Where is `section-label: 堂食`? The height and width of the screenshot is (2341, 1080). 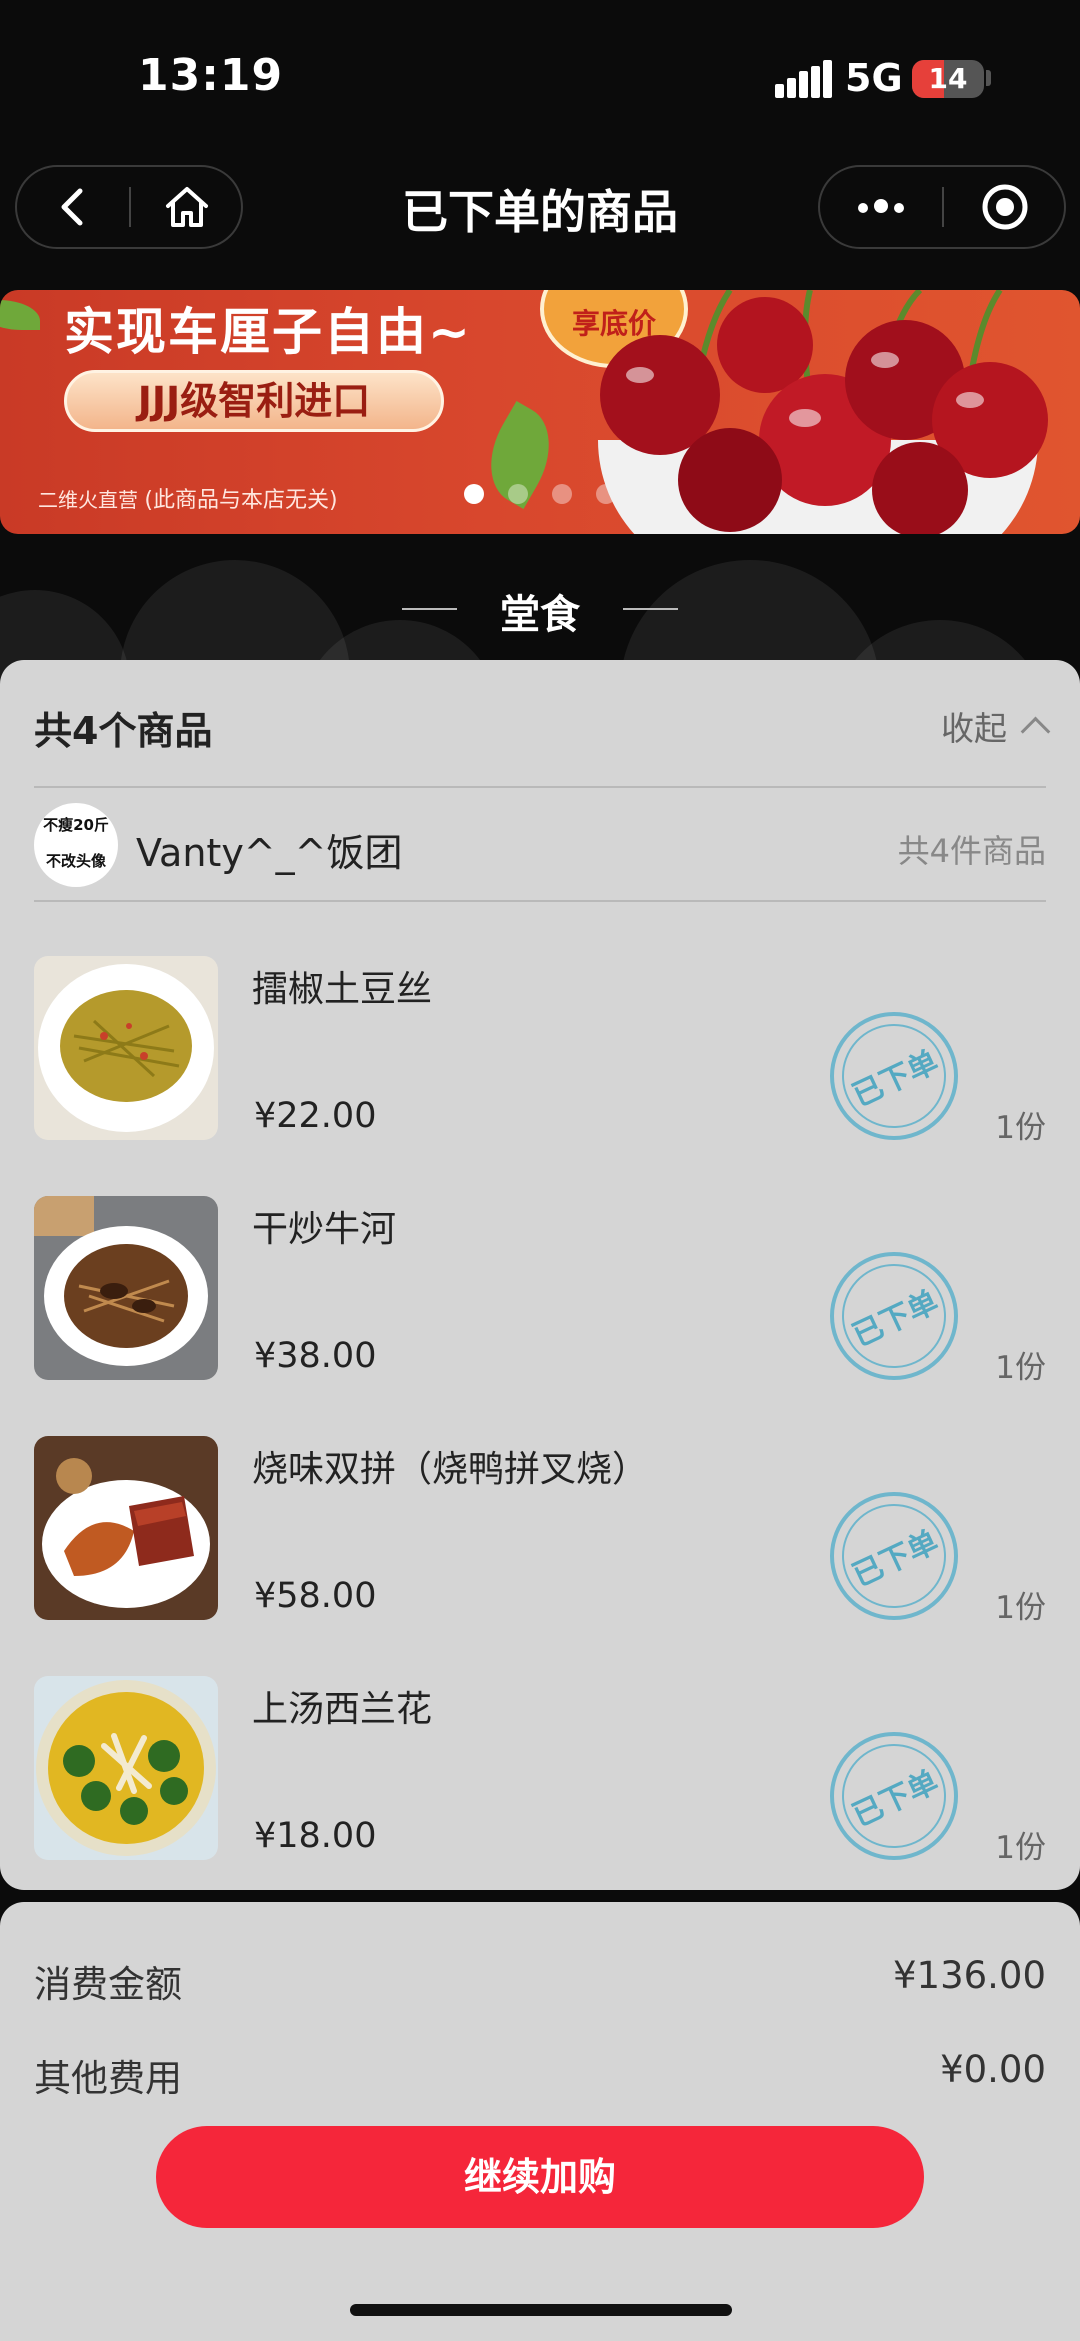 section-label: 堂食 is located at coordinates (540, 615).